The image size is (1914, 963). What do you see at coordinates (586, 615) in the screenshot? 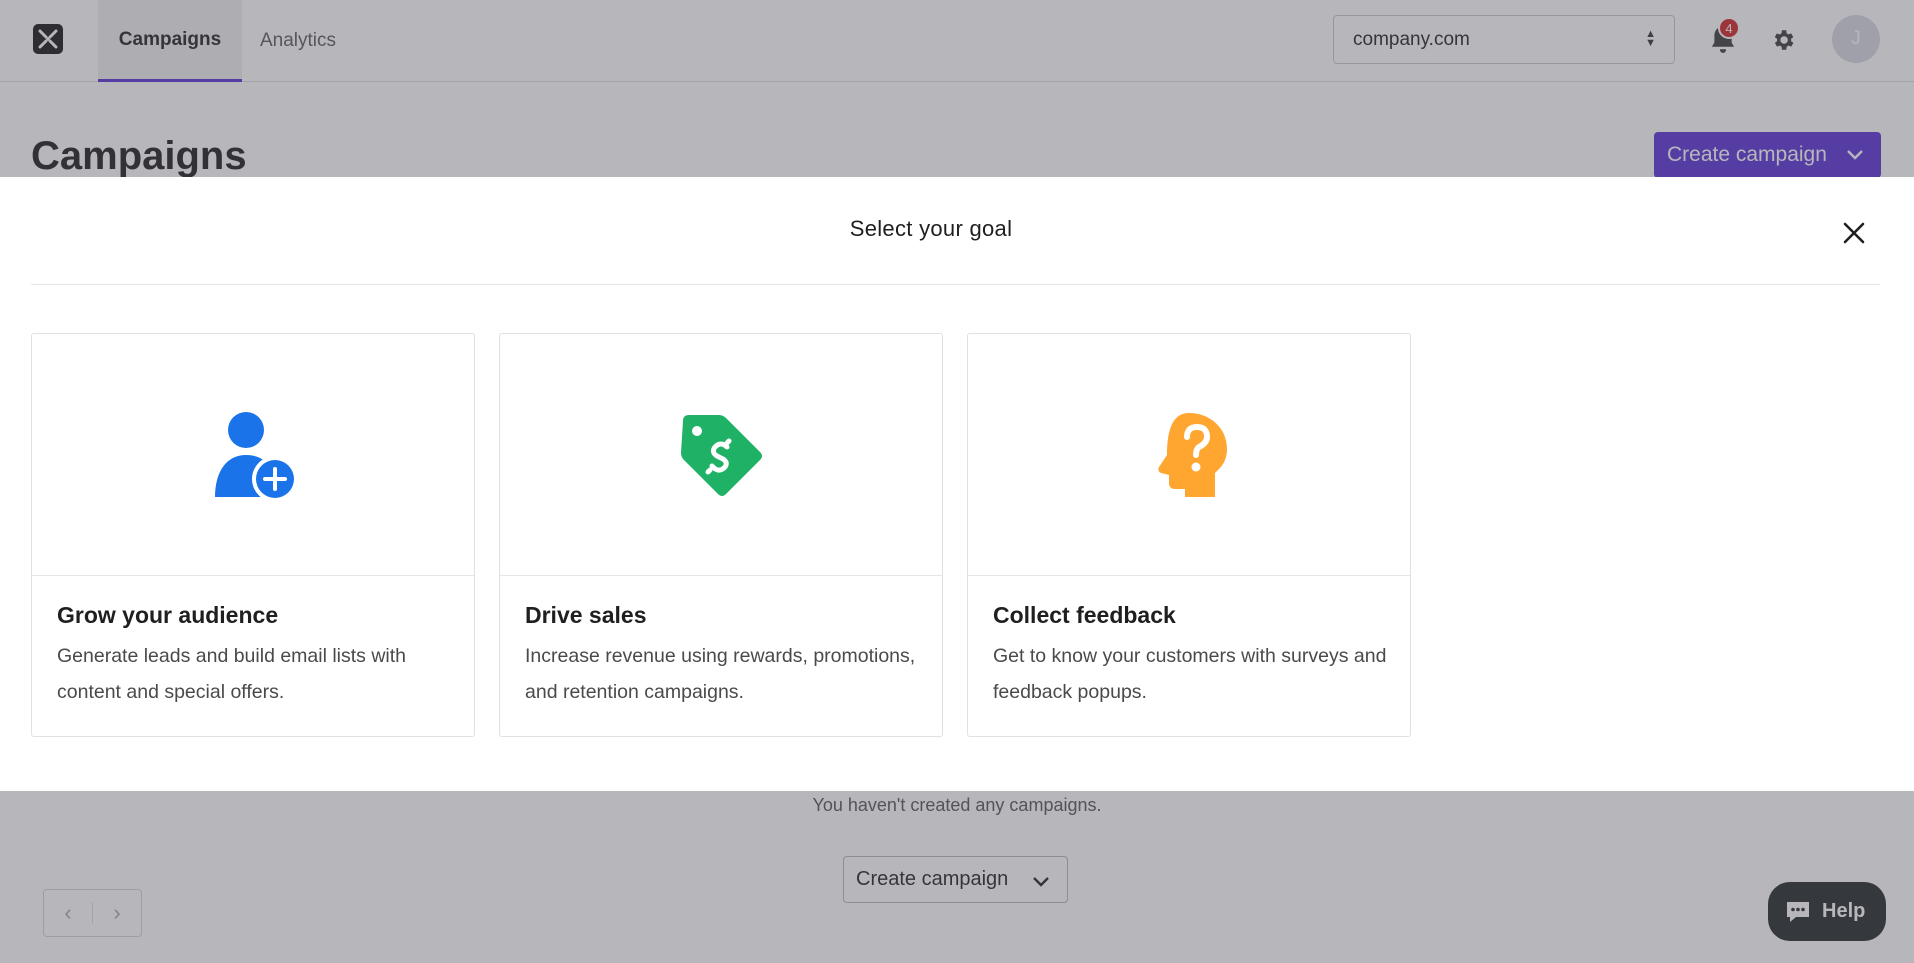
I see `goal-card-title: Drive sales` at bounding box center [586, 615].